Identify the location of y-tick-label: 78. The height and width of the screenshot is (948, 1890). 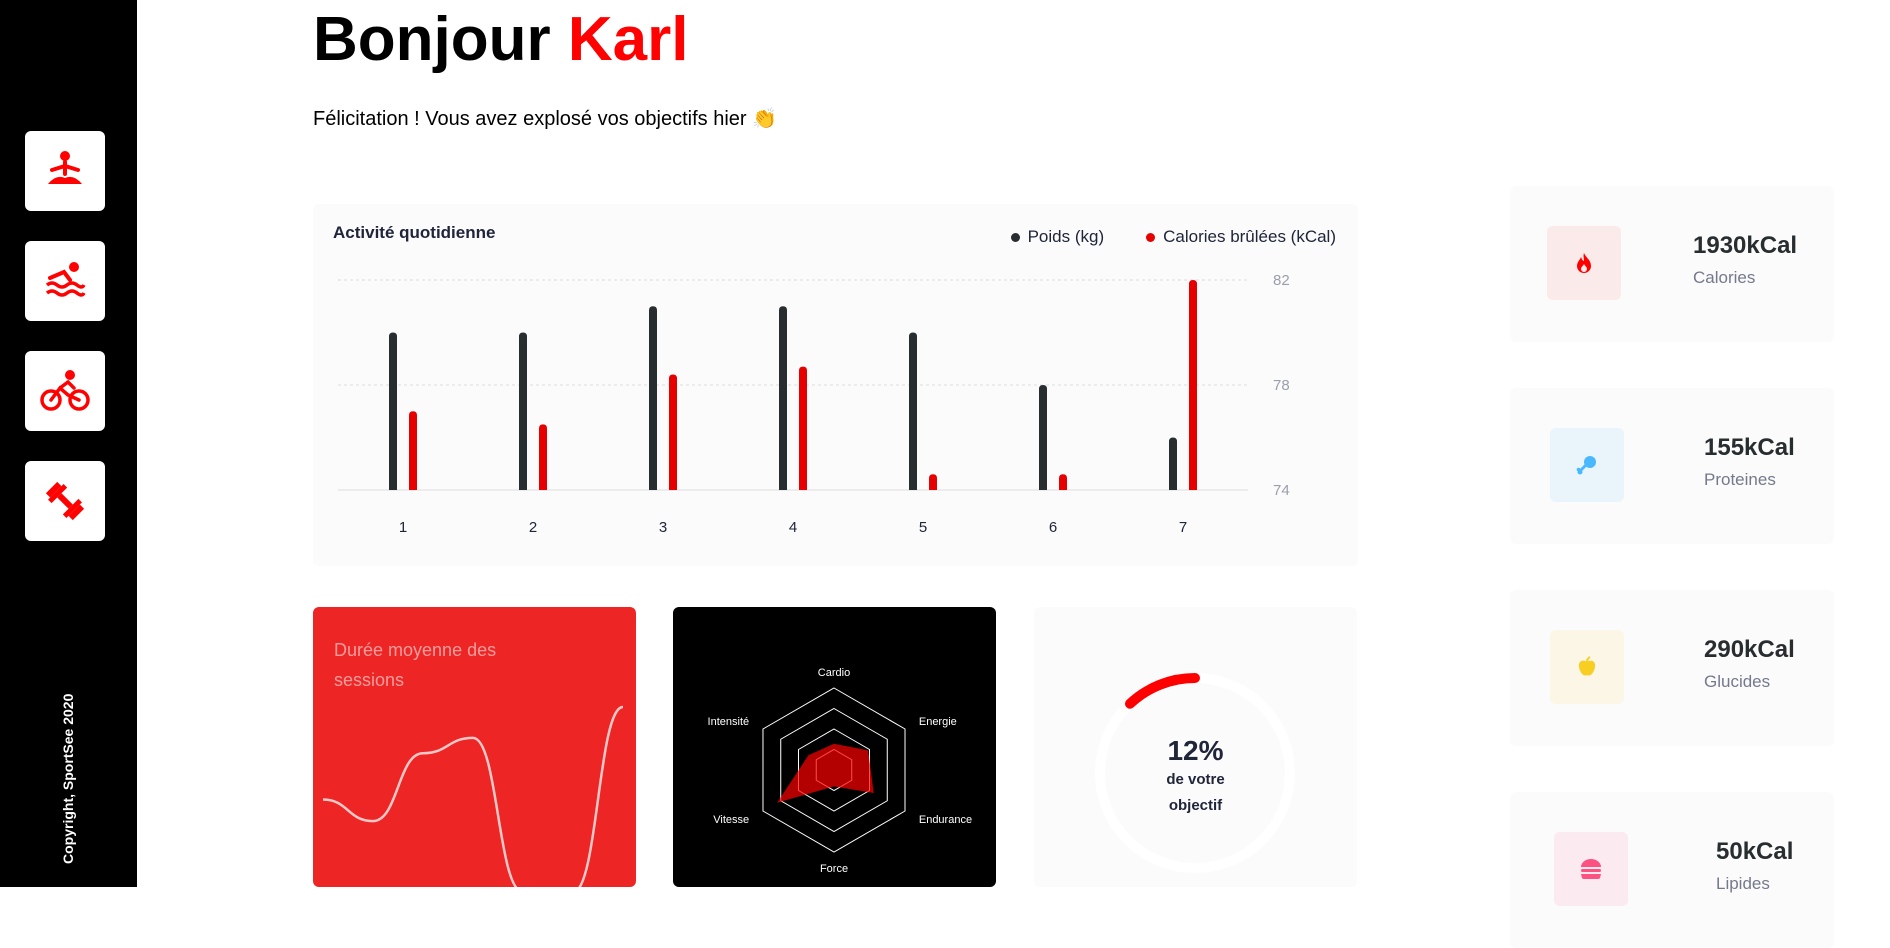
(1281, 385).